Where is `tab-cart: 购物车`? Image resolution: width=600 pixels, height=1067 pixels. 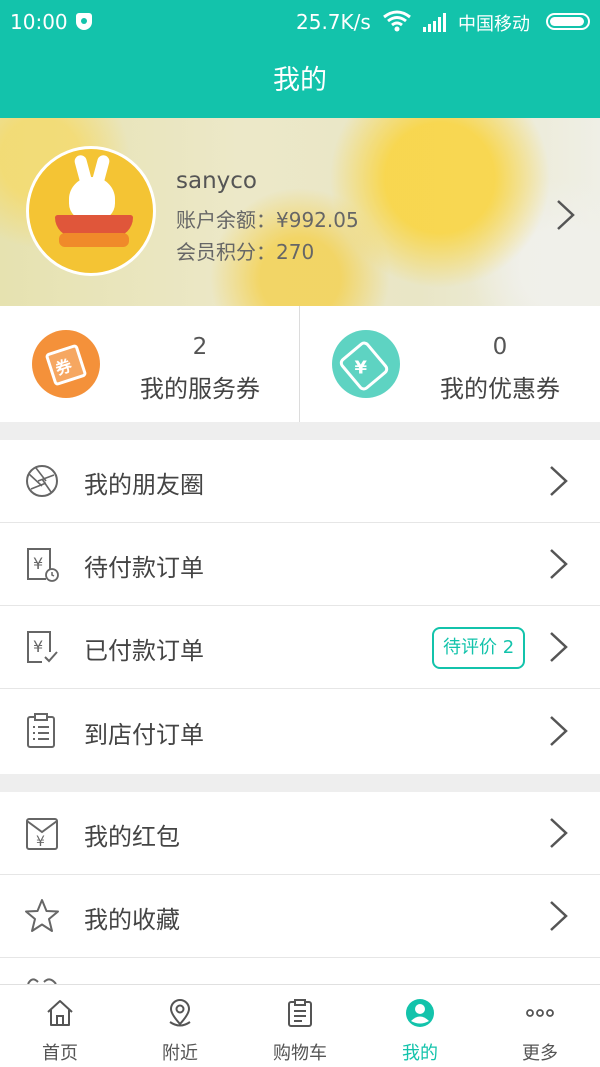 tab-cart: 购物车 is located at coordinates (300, 1026).